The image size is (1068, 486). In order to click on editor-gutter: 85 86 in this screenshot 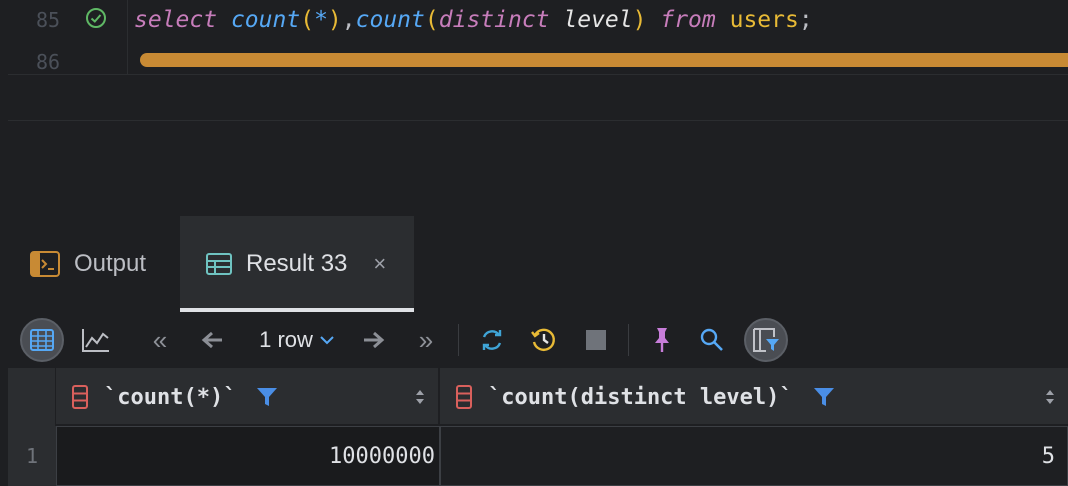, I will do `click(68, 37)`.